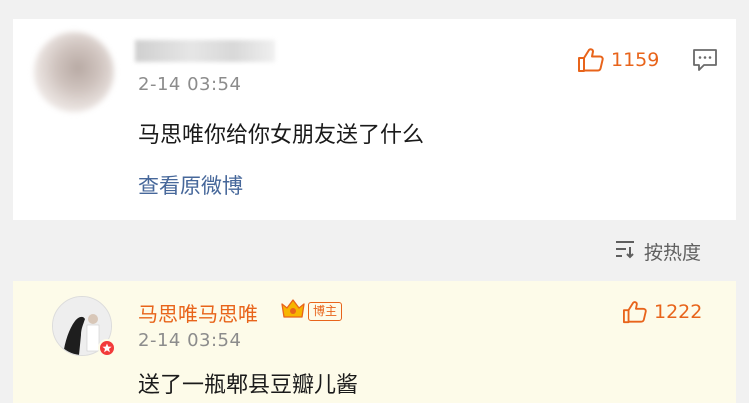  I want to click on commenter-name-blurred, so click(205, 51).